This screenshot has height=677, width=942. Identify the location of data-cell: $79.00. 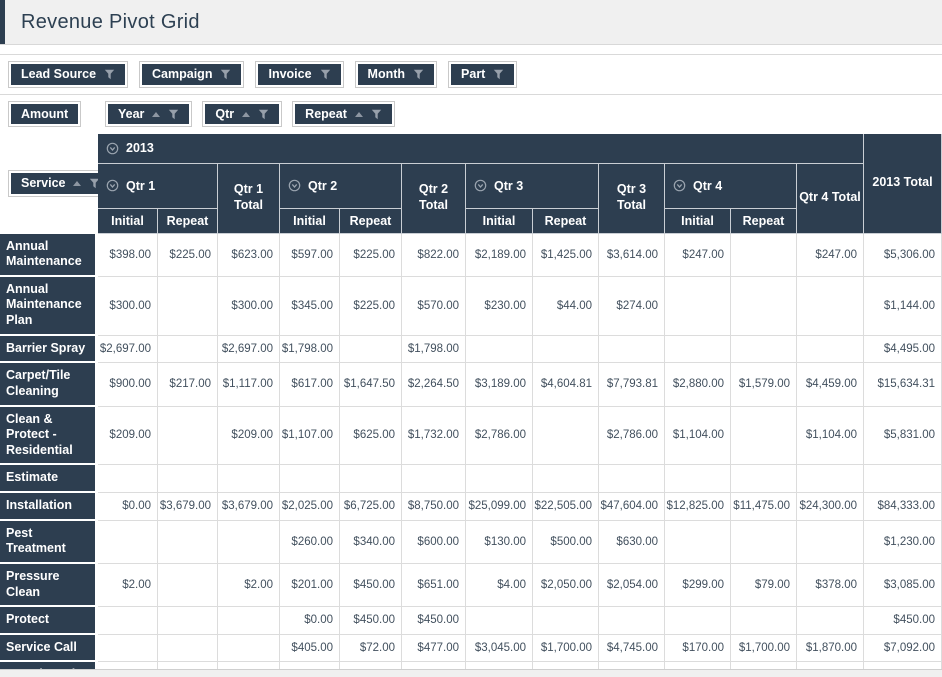
(764, 585).